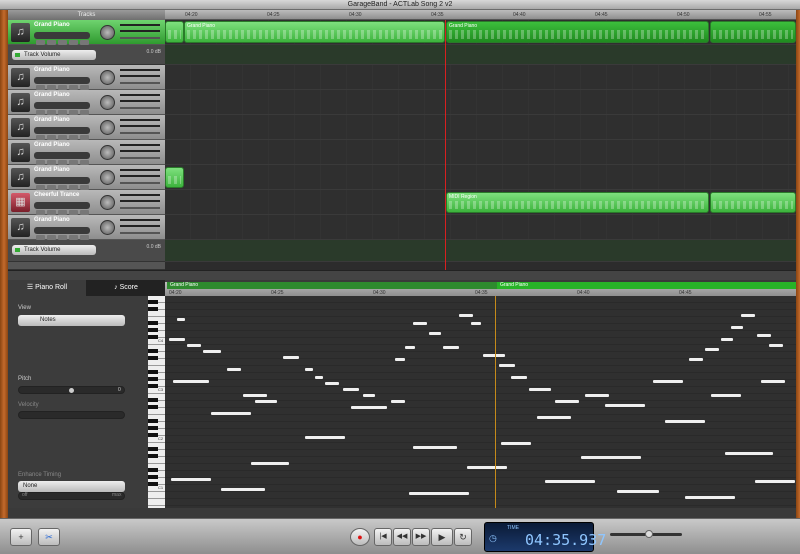 The image size is (800, 554). Describe the element at coordinates (86, 102) in the screenshot. I see `track-header-3: ♫ Grand Piano` at that location.